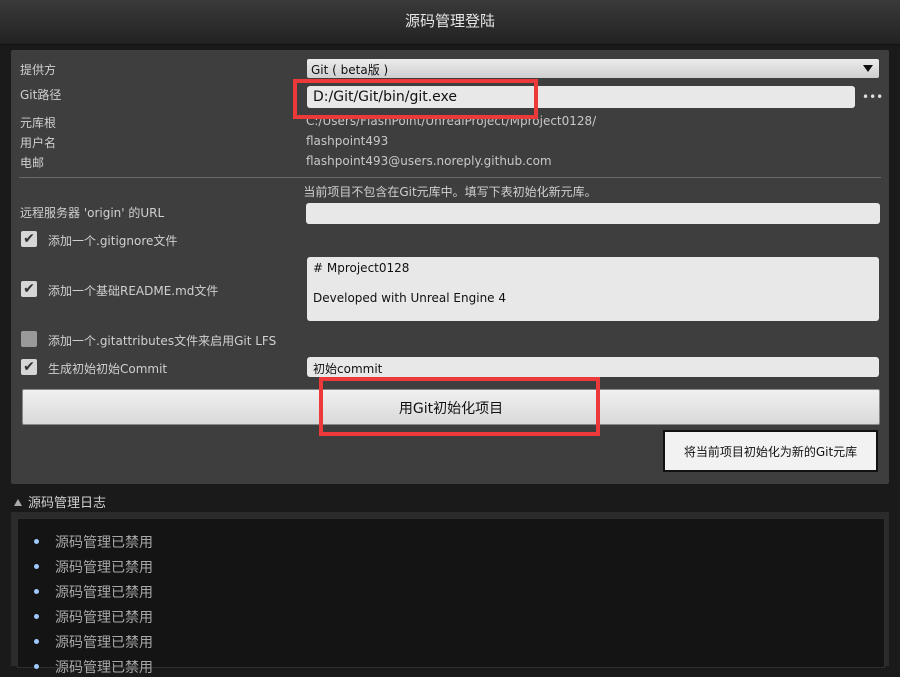 Image resolution: width=900 pixels, height=677 pixels. Describe the element at coordinates (350, 70) in the screenshot. I see `provider-selected-value: Git ( beta版 )` at that location.